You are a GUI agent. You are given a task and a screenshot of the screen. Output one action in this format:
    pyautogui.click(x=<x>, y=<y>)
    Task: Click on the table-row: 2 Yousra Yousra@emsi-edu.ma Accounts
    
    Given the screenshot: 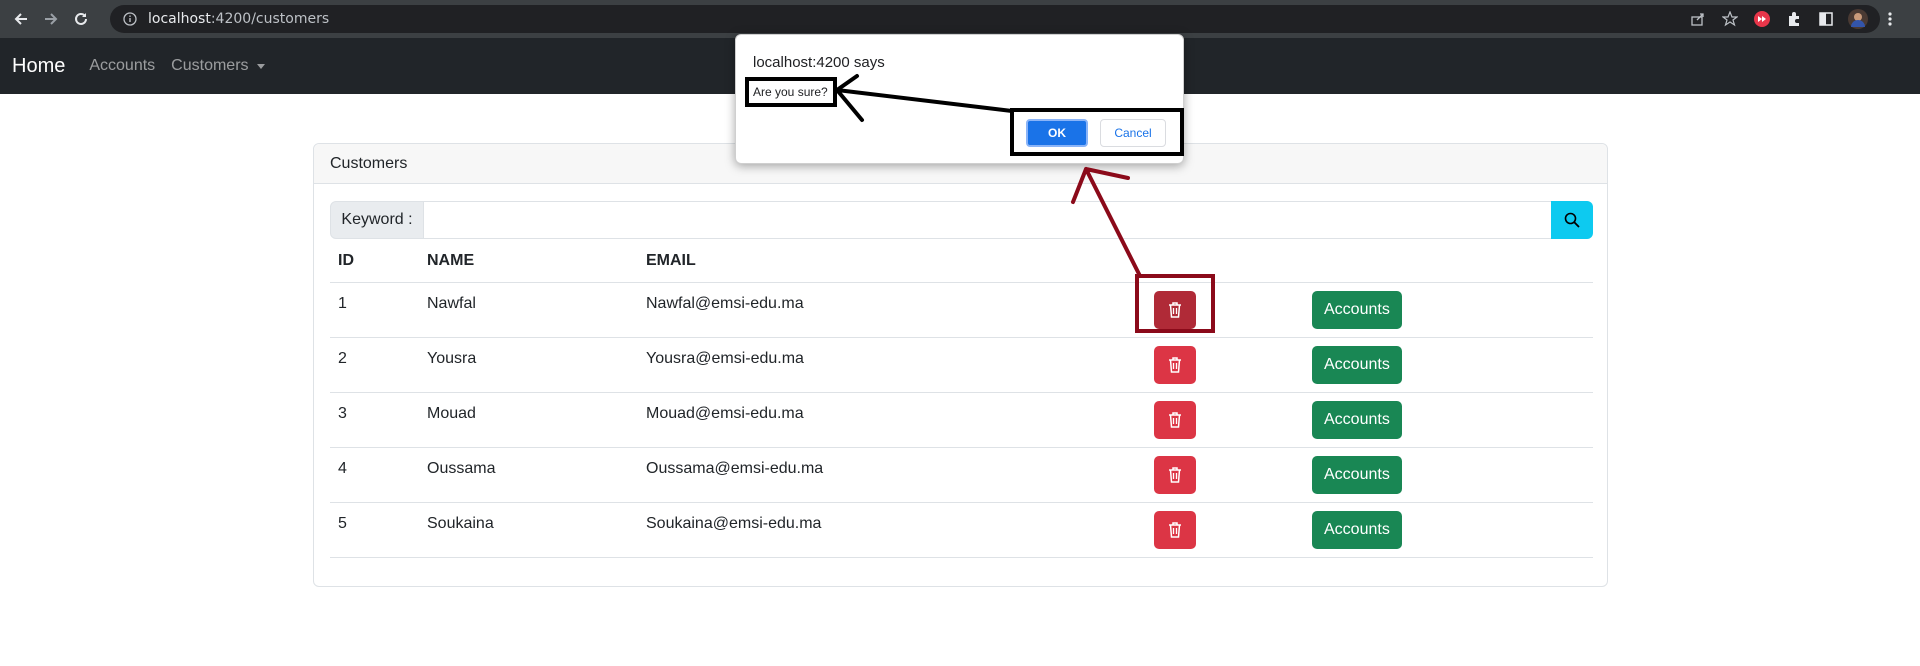 What is the action you would take?
    pyautogui.click(x=961, y=365)
    